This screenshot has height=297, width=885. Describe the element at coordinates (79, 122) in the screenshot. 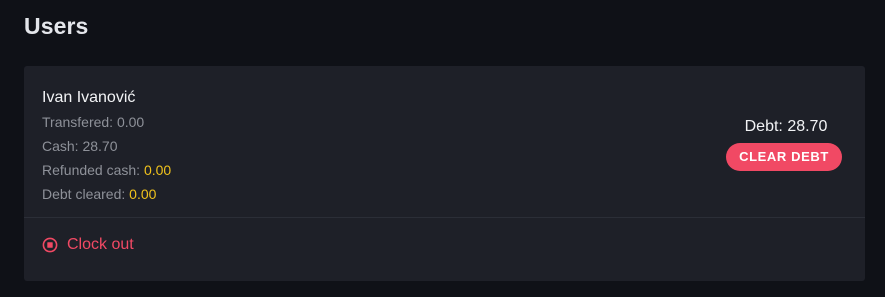

I see `transfered-label: Transfered:` at that location.